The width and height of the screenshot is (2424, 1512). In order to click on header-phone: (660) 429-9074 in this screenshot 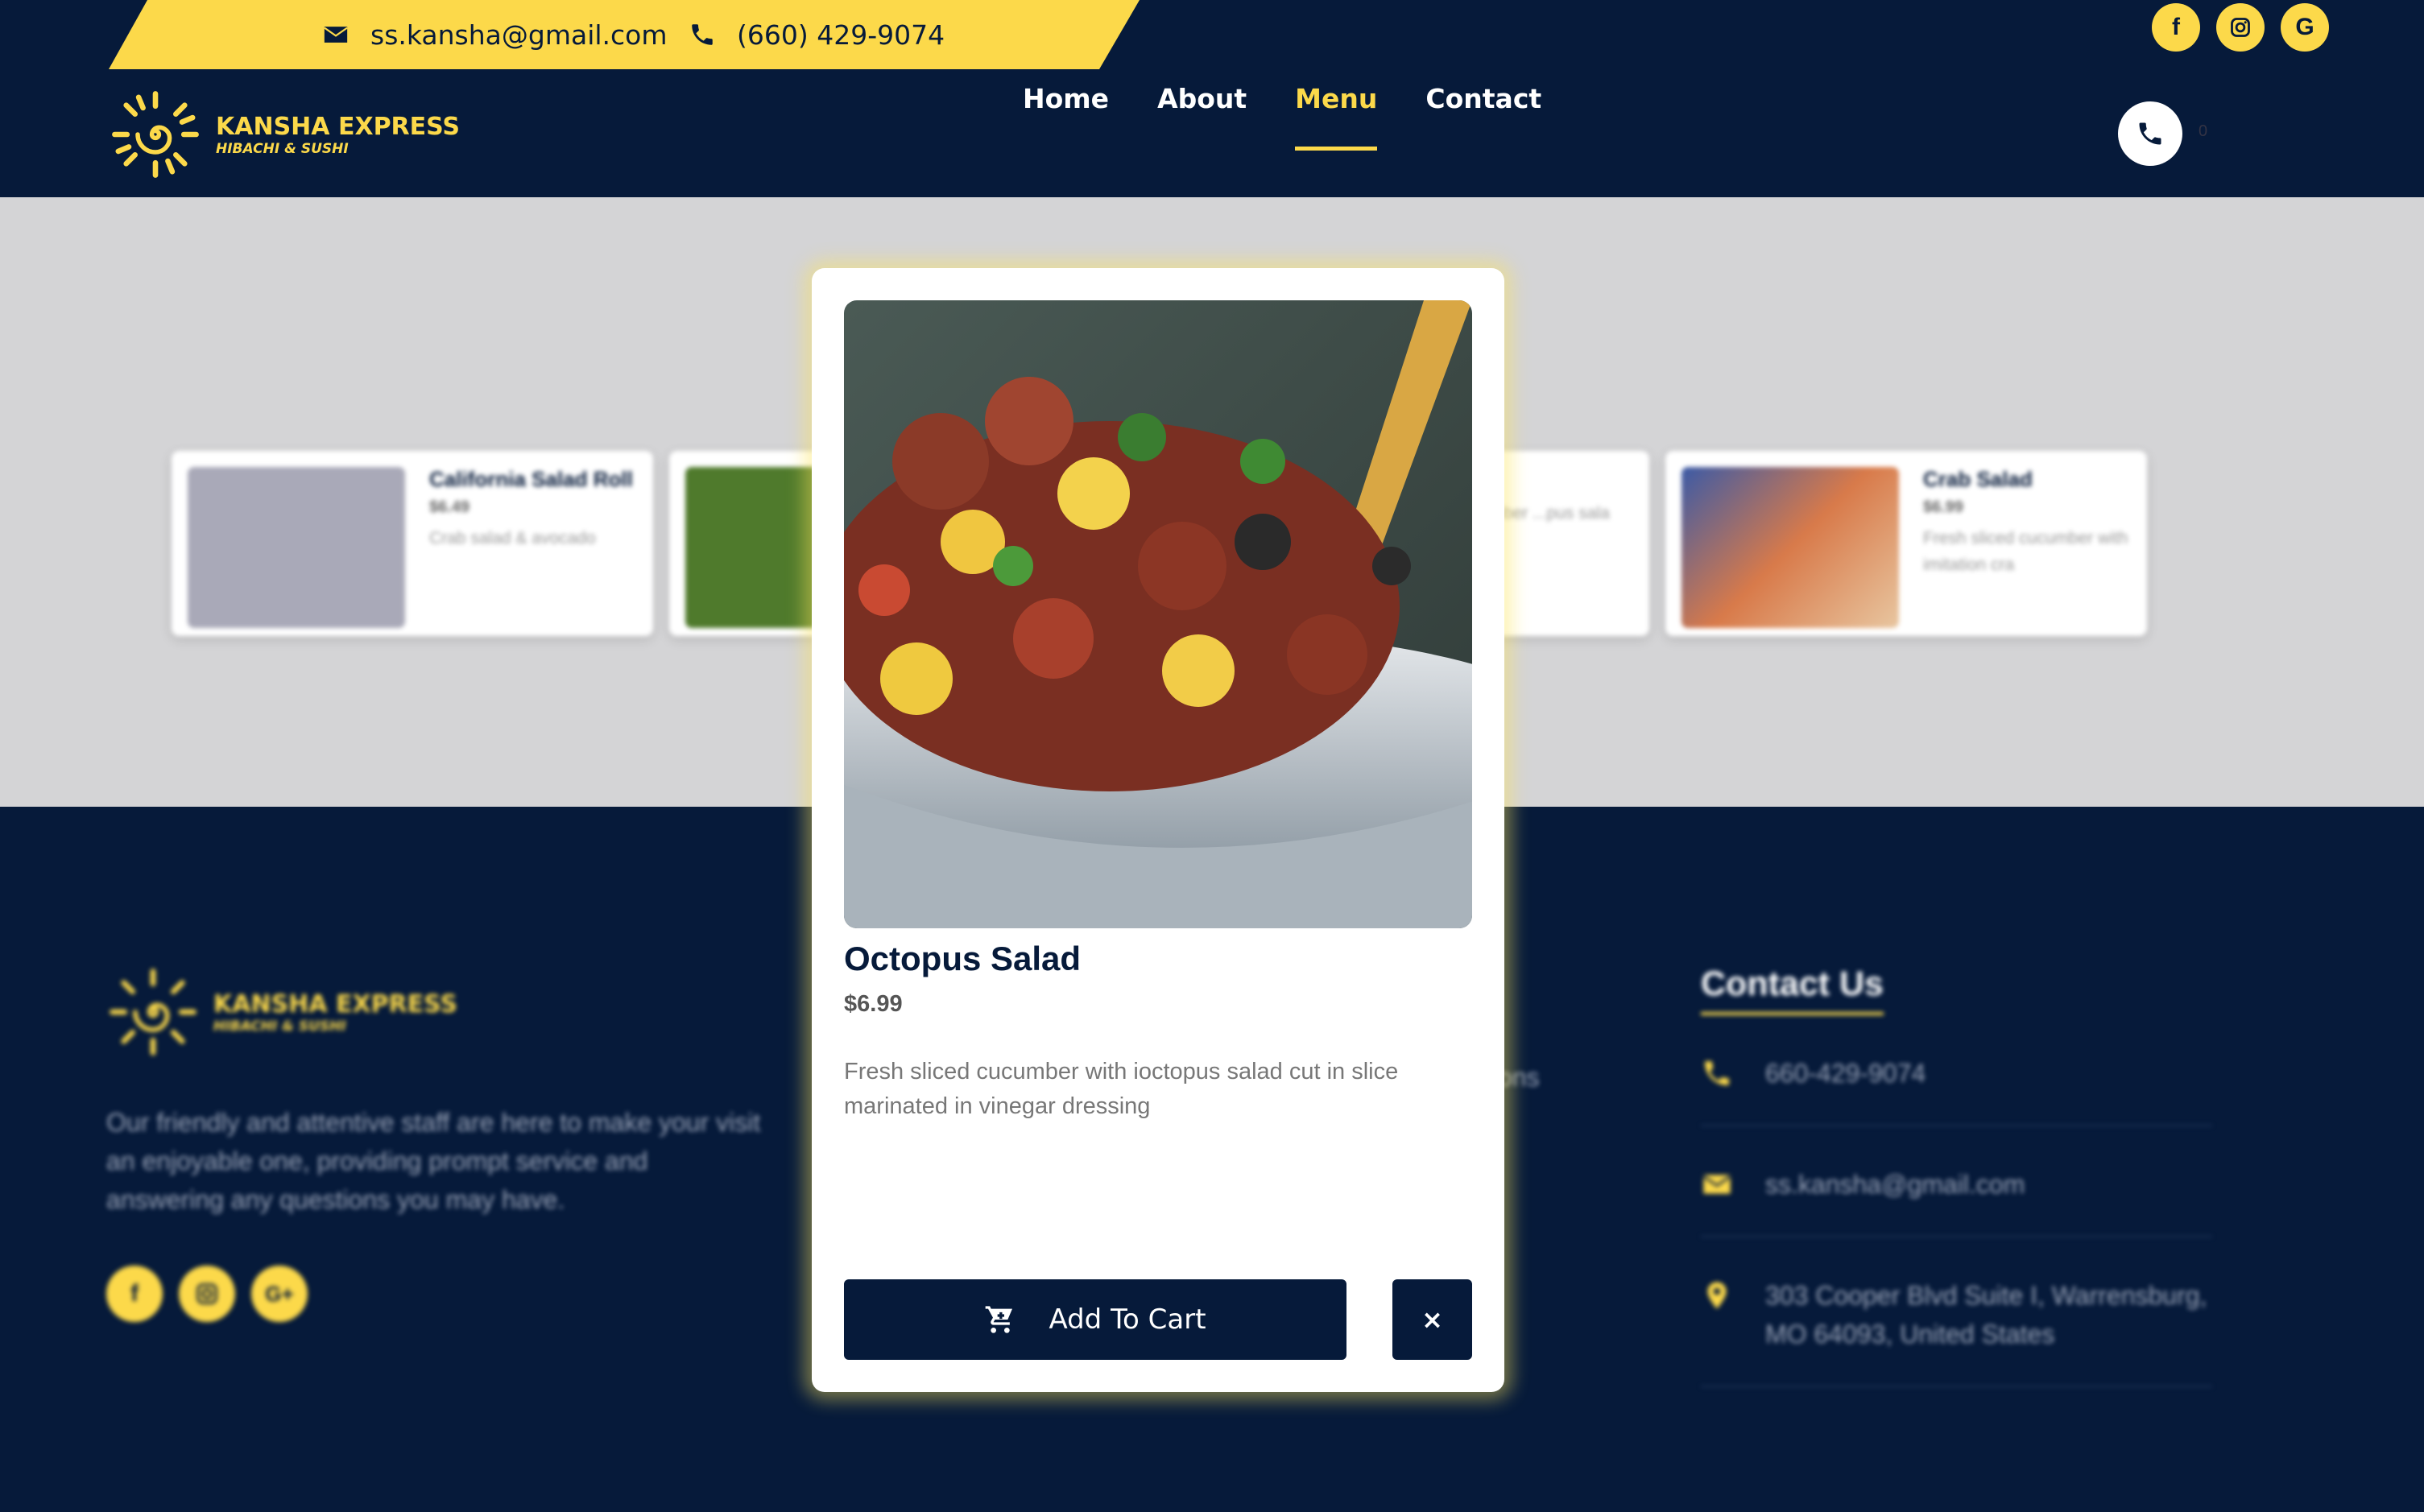, I will do `click(817, 34)`.